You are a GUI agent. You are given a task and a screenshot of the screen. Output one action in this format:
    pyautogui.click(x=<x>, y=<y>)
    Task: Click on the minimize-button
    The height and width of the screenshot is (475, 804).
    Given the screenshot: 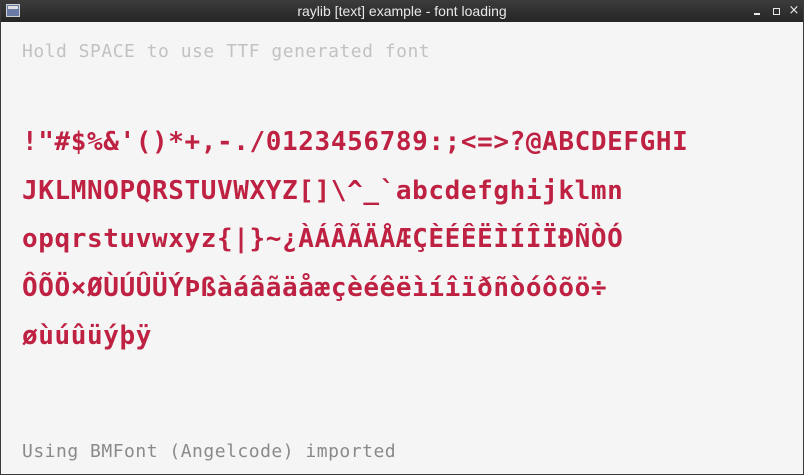 What is the action you would take?
    pyautogui.click(x=757, y=11)
    